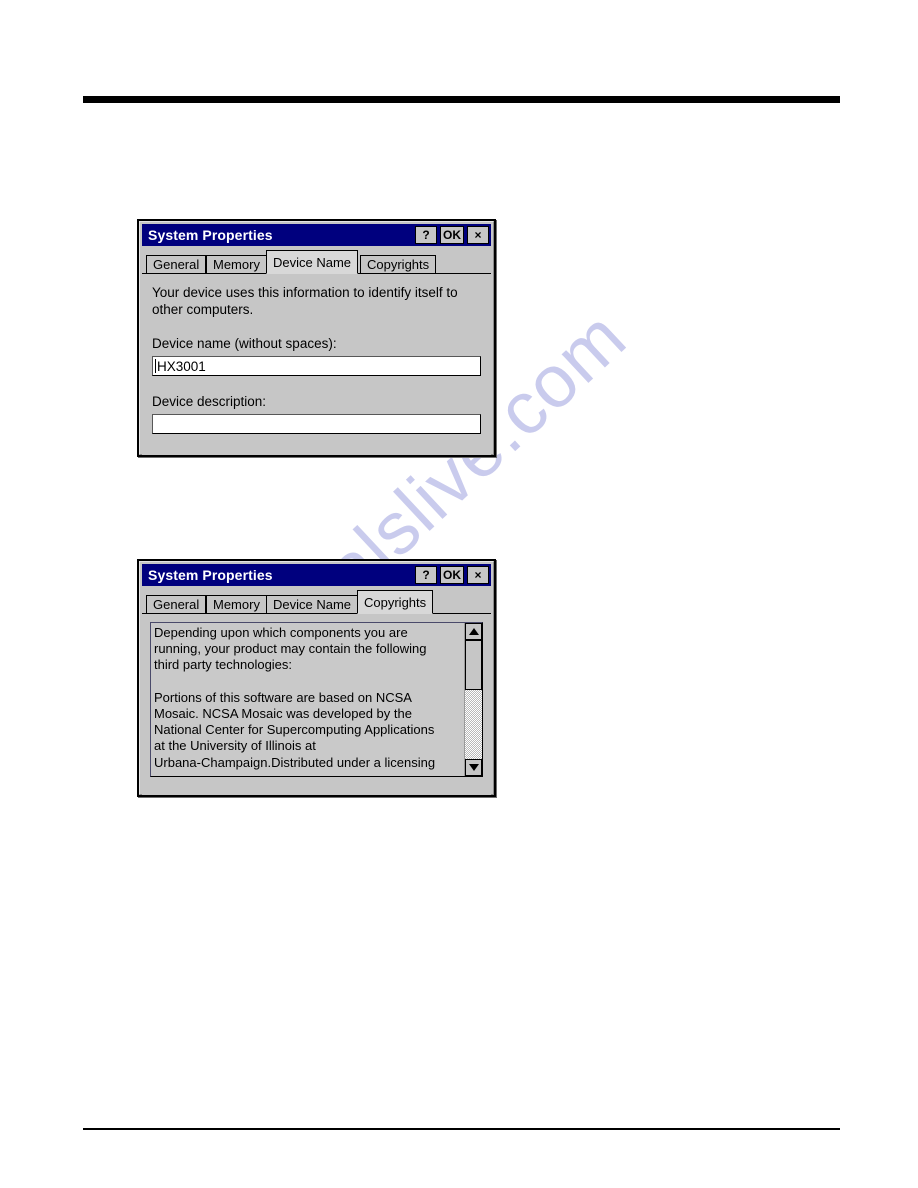 The height and width of the screenshot is (1188, 918). I want to click on device-description-input, so click(316, 424).